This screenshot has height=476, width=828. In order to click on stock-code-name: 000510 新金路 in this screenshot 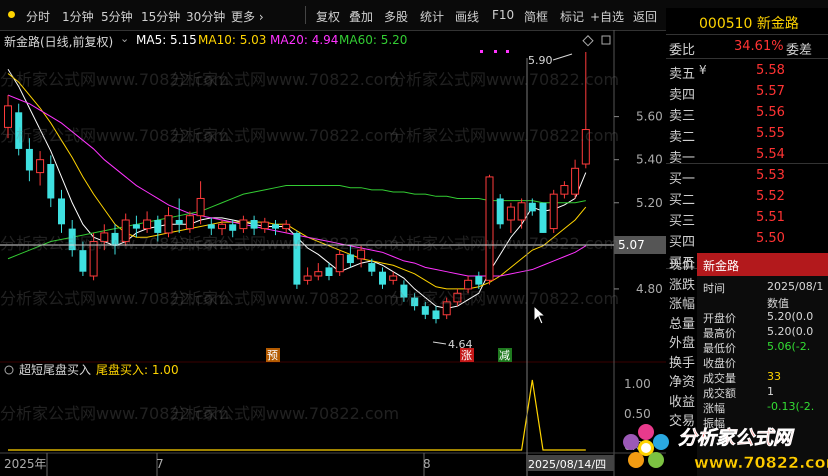, I will do `click(749, 23)`.